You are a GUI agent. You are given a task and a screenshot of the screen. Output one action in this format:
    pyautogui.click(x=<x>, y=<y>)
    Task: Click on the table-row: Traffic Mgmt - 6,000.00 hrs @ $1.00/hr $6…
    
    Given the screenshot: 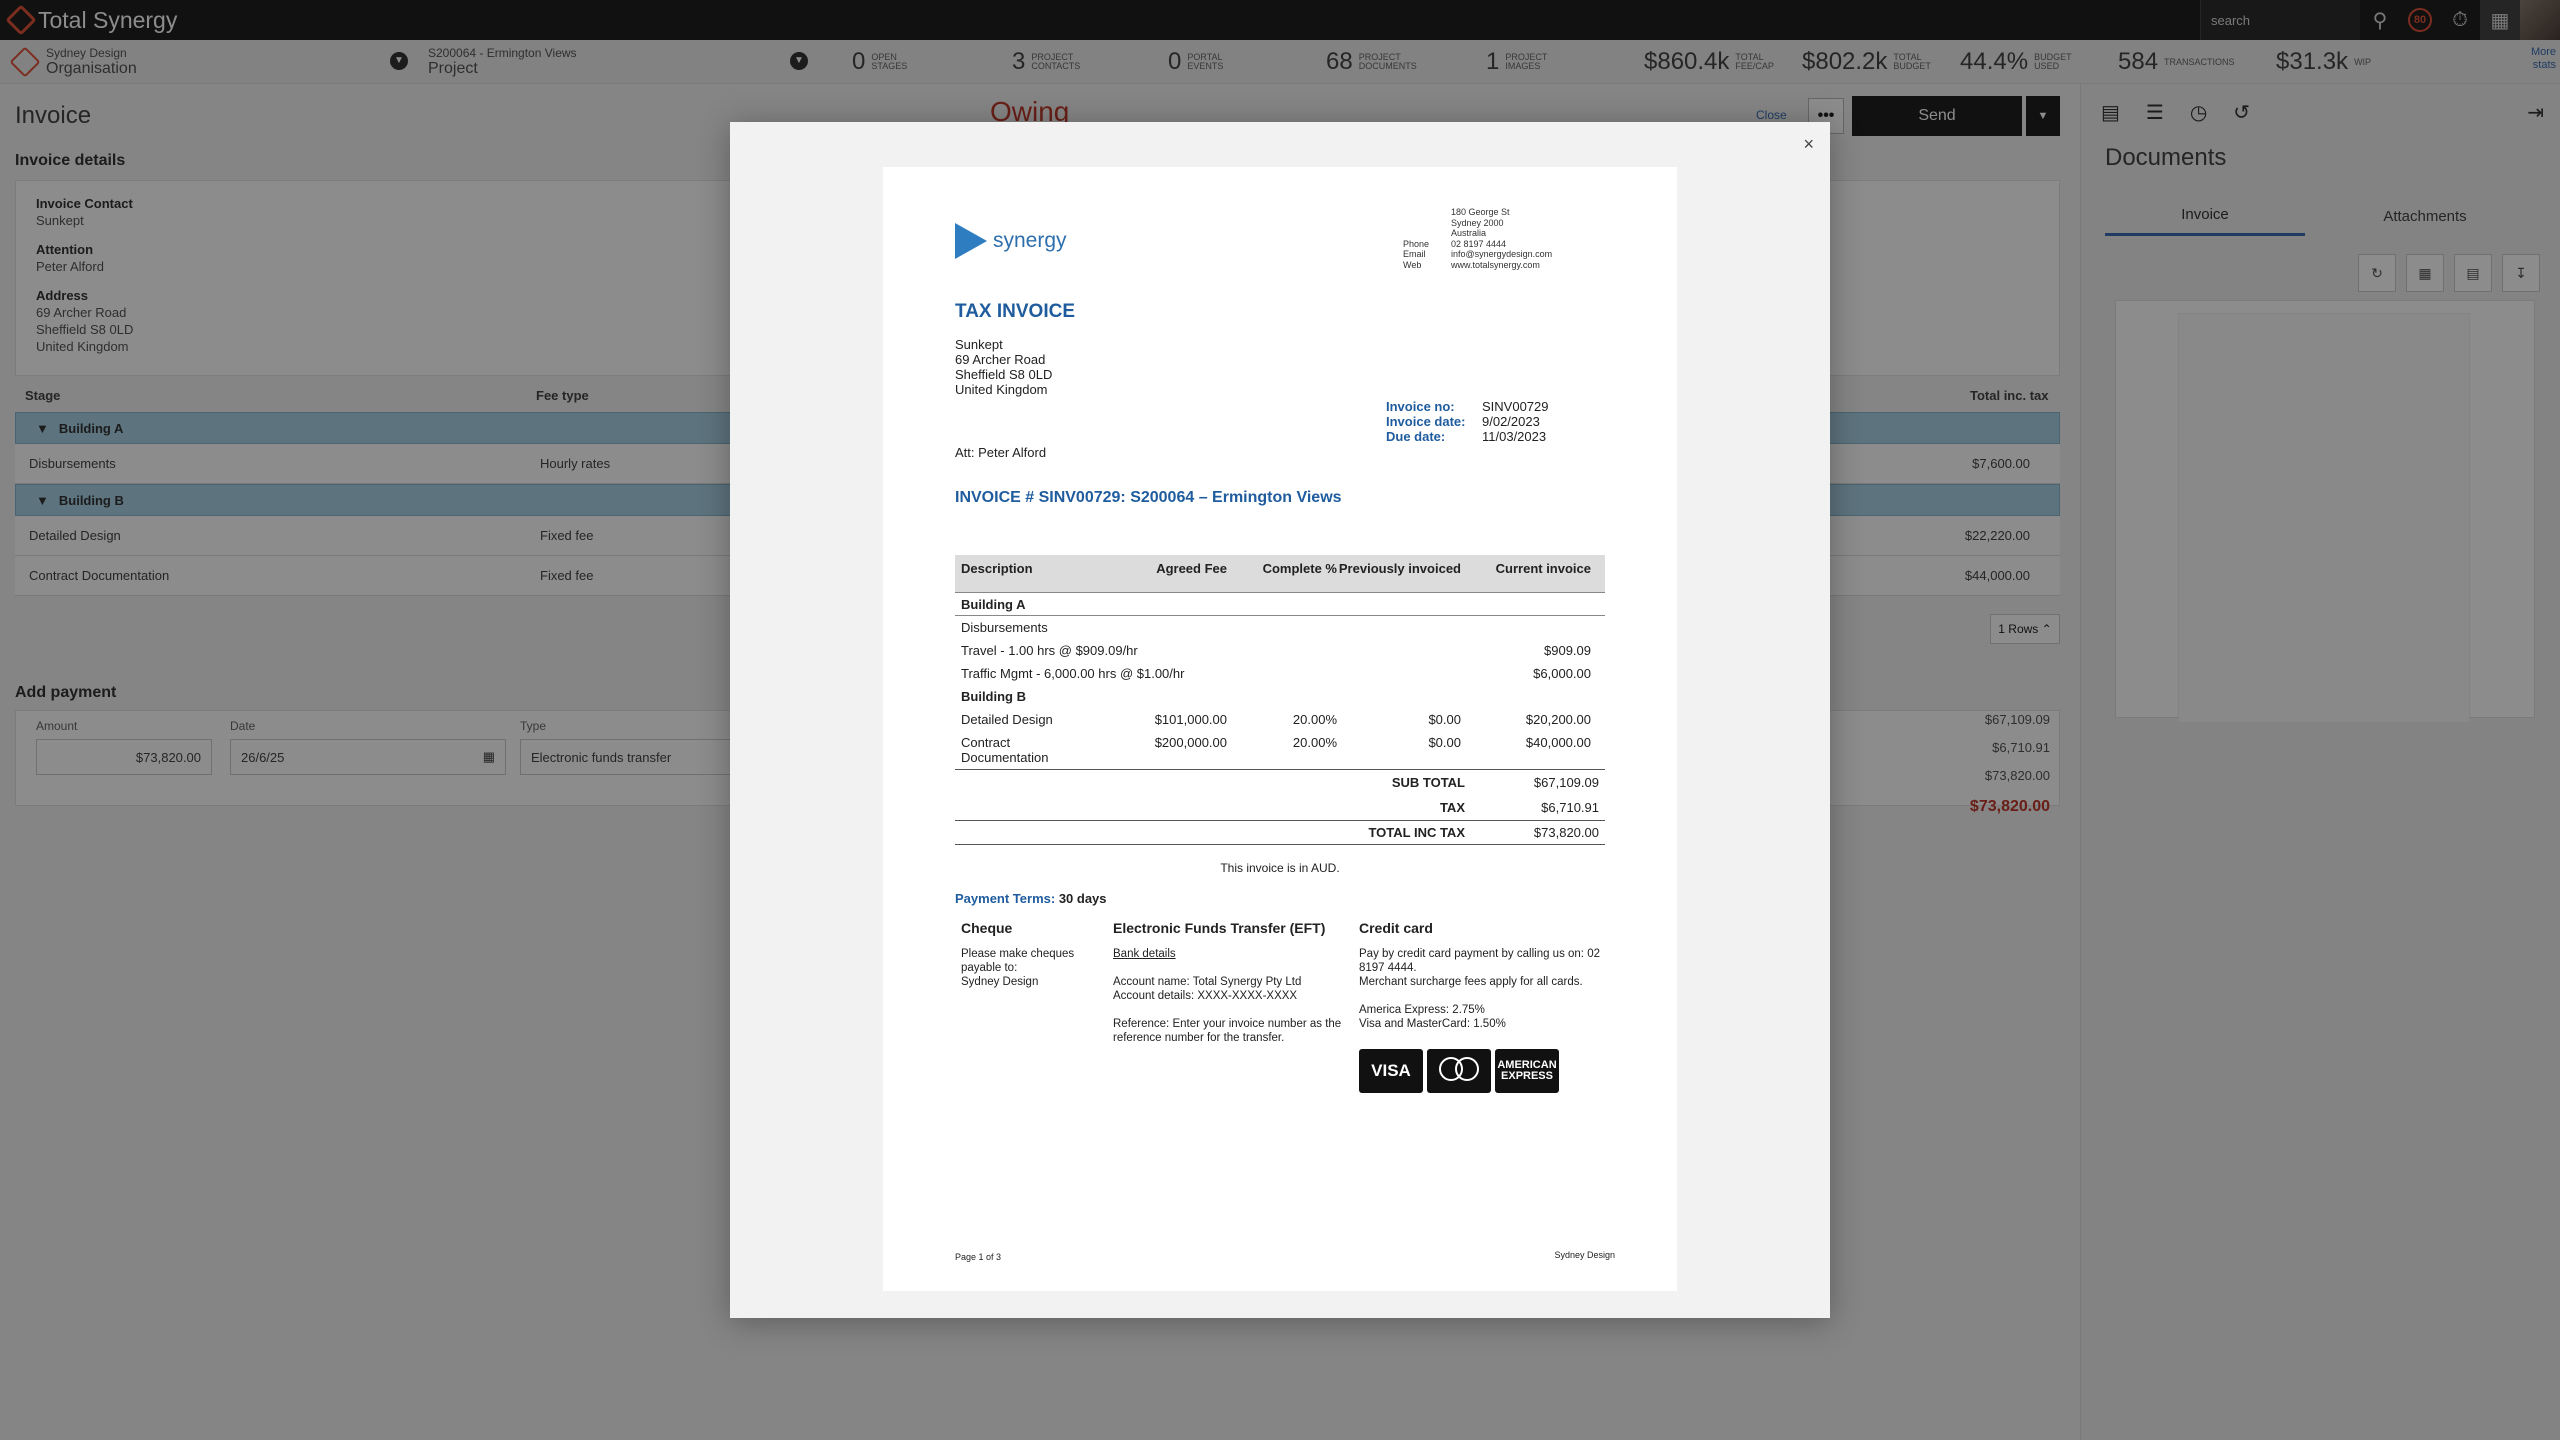 What is the action you would take?
    pyautogui.click(x=1280, y=673)
    